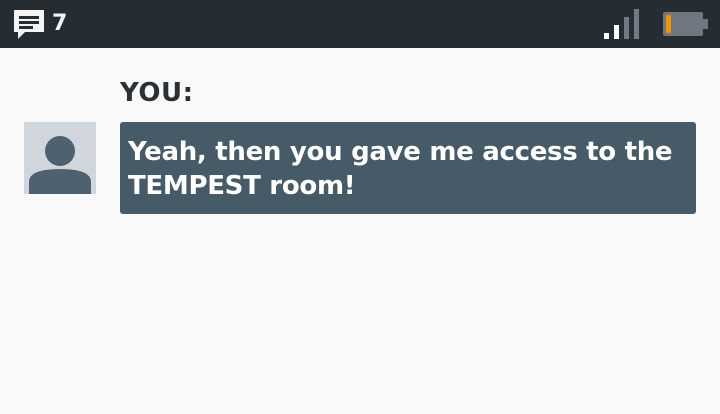 Image resolution: width=720 pixels, height=414 pixels. Describe the element at coordinates (685, 24) in the screenshot. I see `battery-icon` at that location.